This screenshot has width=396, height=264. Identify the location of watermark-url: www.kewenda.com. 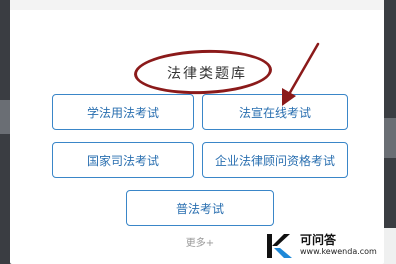
(338, 251).